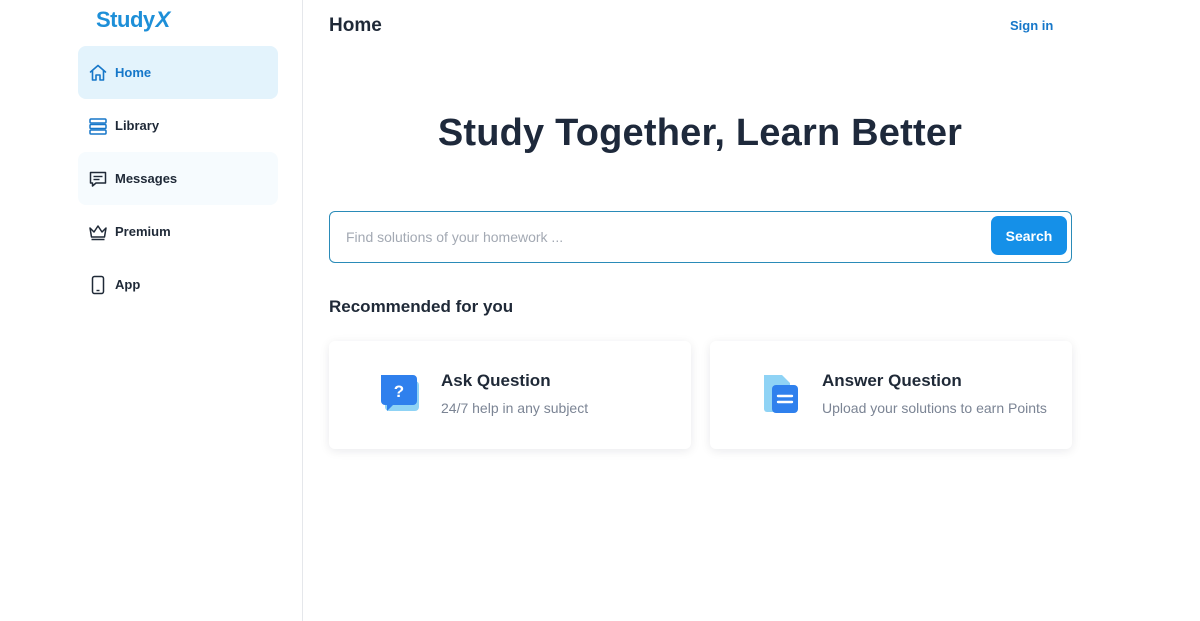 Image resolution: width=1200 pixels, height=621 pixels. I want to click on messages-icon, so click(98, 179).